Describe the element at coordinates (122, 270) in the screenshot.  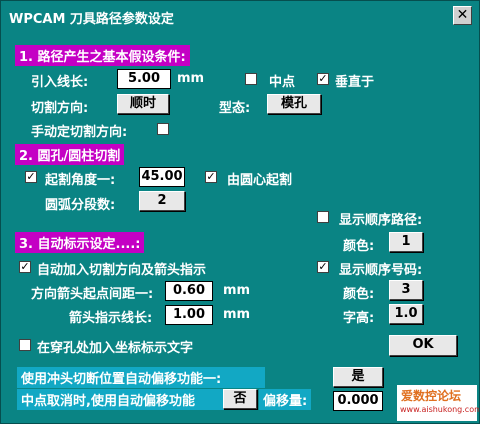
I see `auto-arrow-label: 自动加入切割方向及箭头指示` at that location.